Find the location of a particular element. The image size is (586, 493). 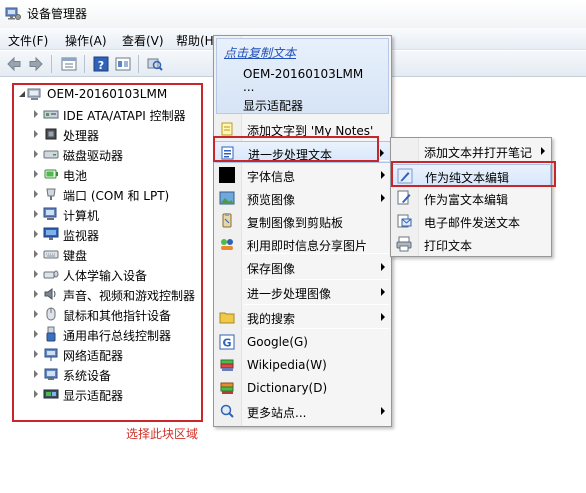

copied-text-header: 点击复制文本 OEM-20160103LMM ... 显示适配器 is located at coordinates (302, 76).